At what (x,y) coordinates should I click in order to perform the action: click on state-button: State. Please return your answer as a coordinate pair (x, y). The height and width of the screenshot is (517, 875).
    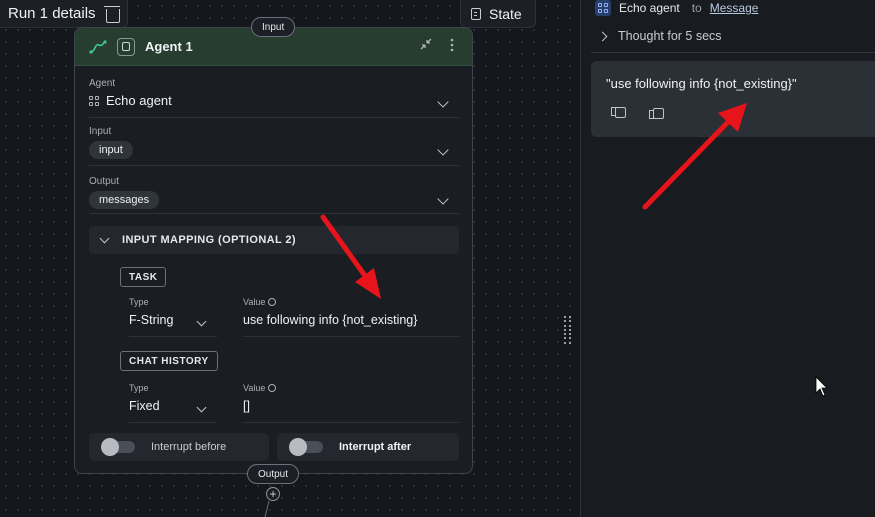
    Looking at the image, I should click on (498, 14).